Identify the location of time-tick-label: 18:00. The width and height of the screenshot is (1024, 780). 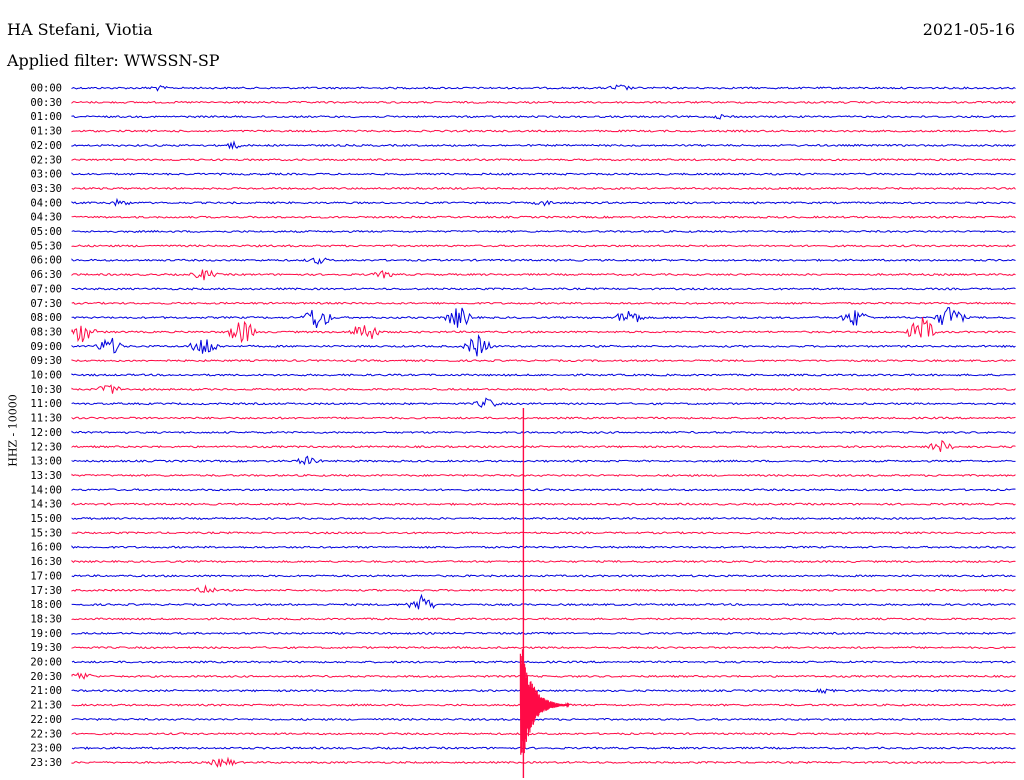
(46, 605).